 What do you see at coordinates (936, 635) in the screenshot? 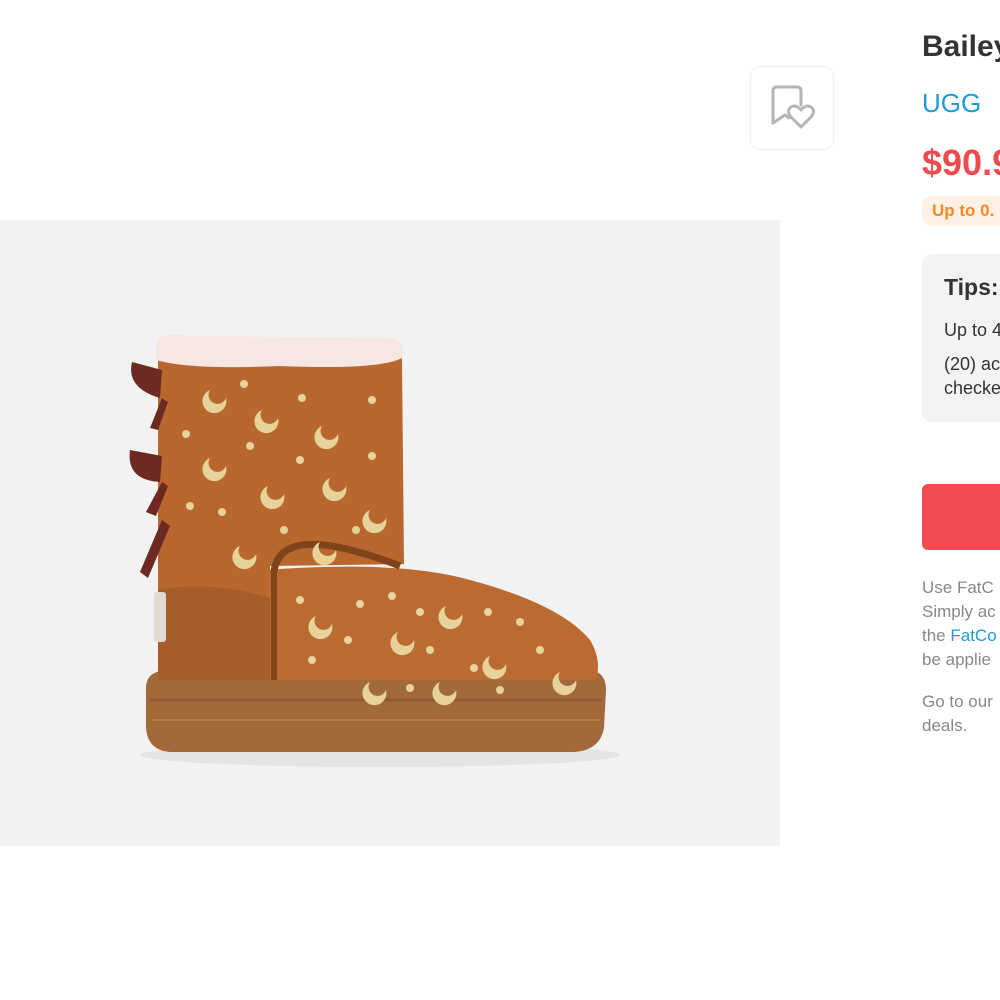
I see `info-line-3-prefix: the` at bounding box center [936, 635].